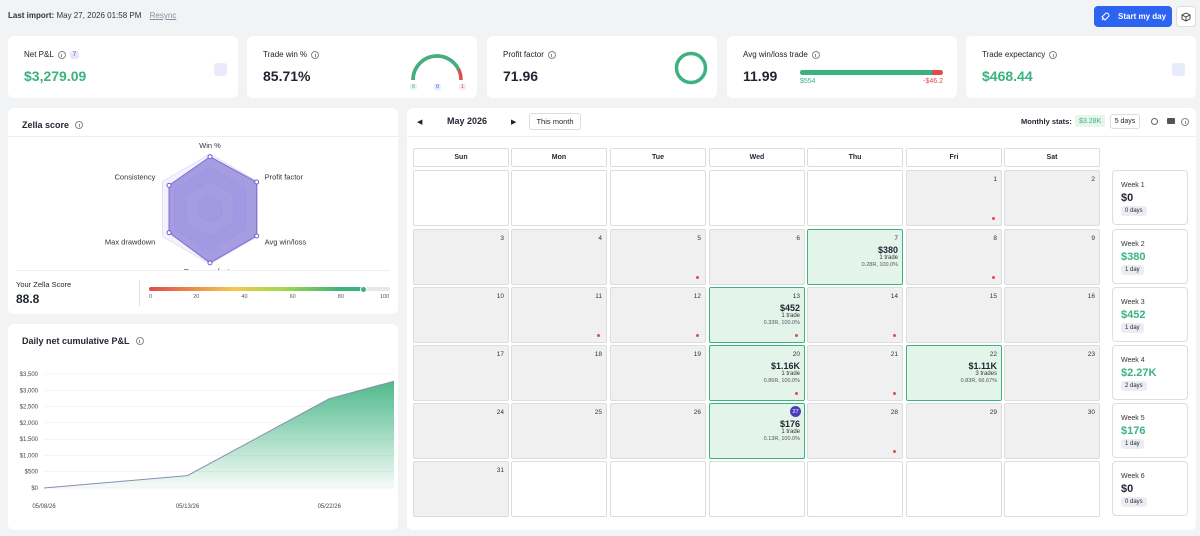  I want to click on calendar-day-cell: 13 $452 1 trade 0.33R, 100.0%, so click(757, 315).